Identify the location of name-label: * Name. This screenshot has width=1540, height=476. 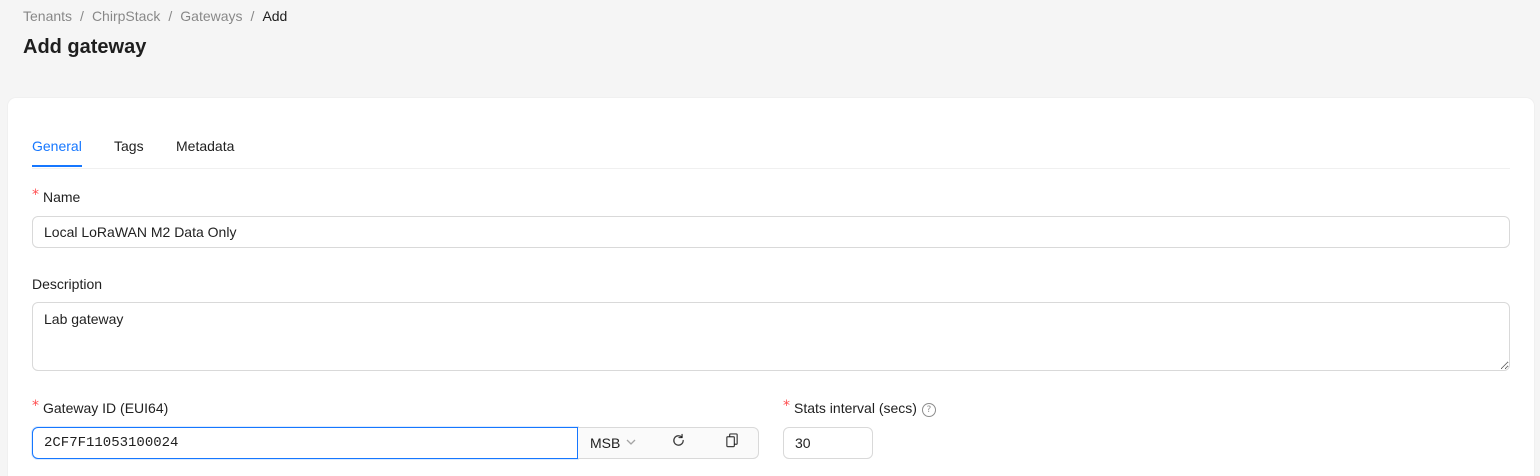
(56, 196).